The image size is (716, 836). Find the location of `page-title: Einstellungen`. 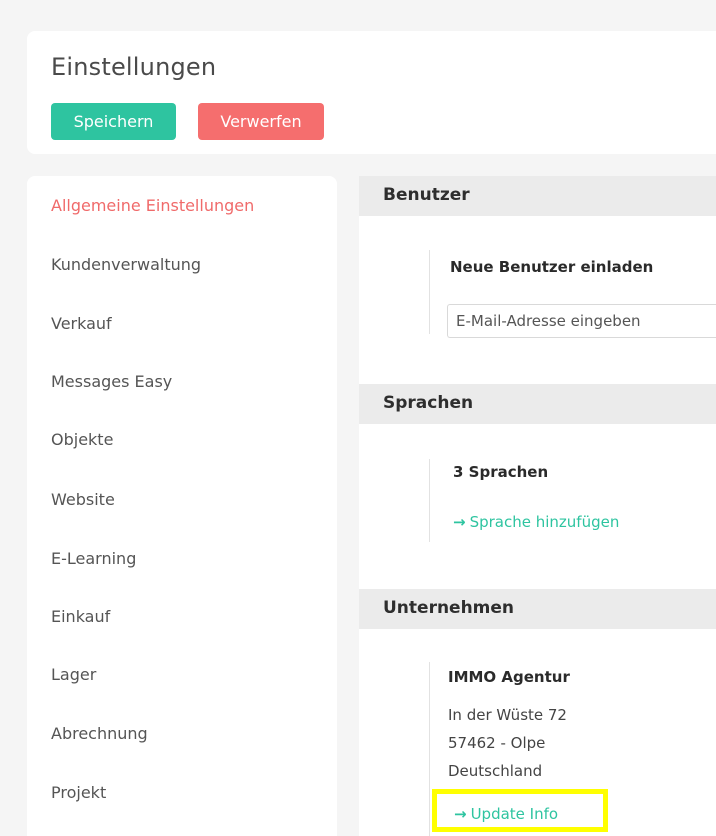

page-title: Einstellungen is located at coordinates (134, 67).